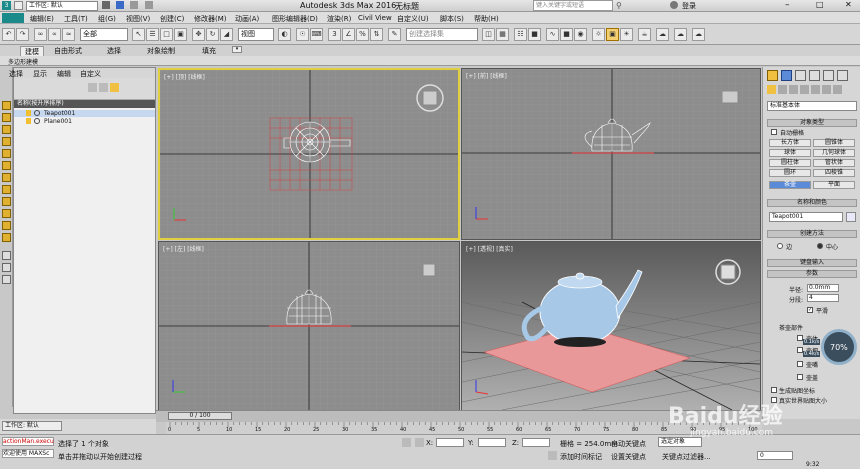 The width and height of the screenshot is (860, 469). I want to click on redo-icon, so click(148, 5).